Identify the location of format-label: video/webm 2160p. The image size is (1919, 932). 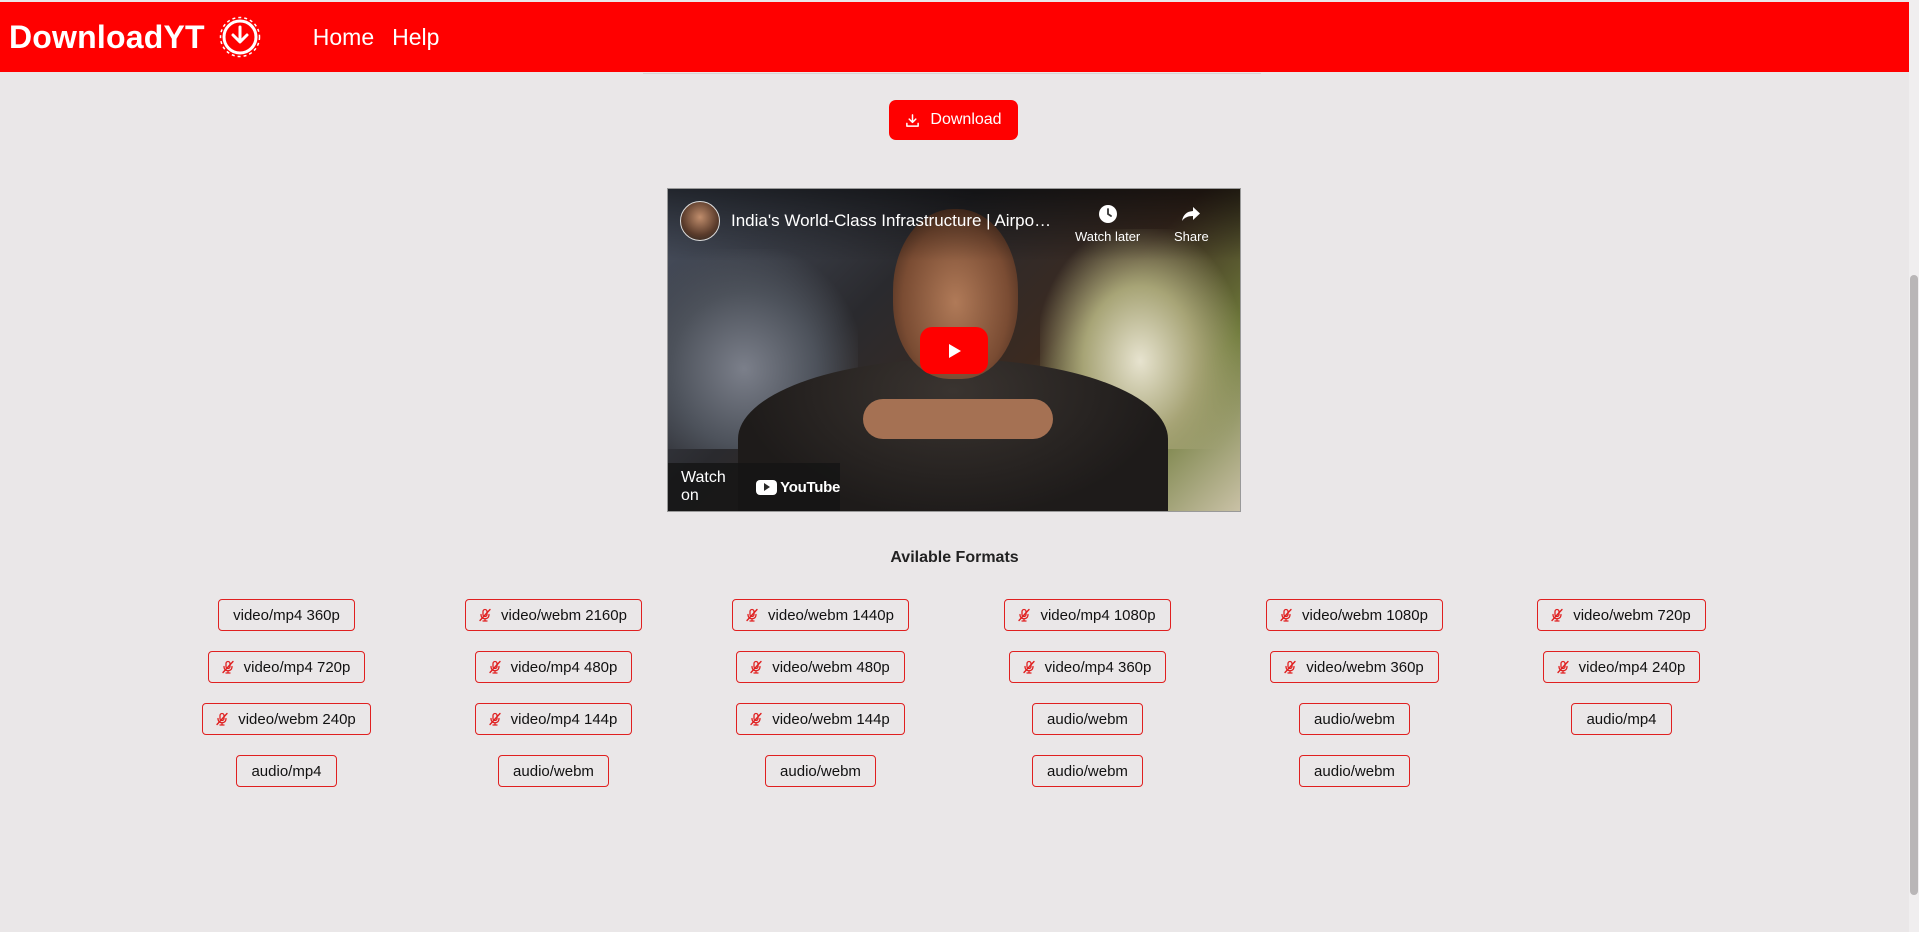
(564, 615).